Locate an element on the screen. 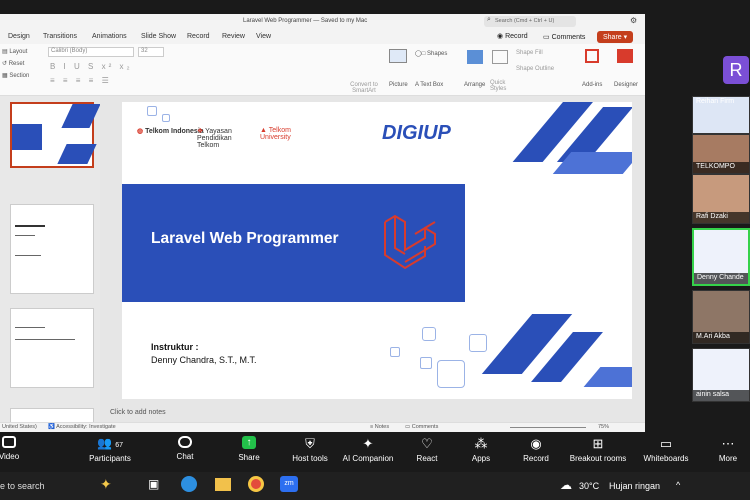 Image resolution: width=750 pixels, height=500 pixels. title-block: Laravel Web Programmer is located at coordinates (293, 243).